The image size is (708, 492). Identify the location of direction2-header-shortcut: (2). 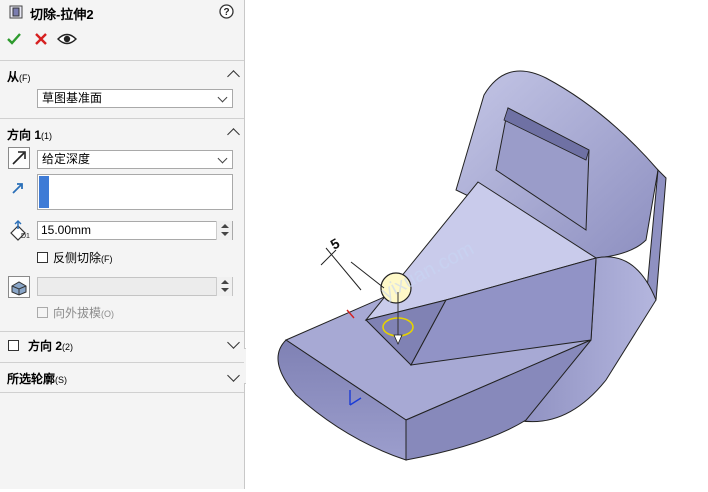
(68, 347).